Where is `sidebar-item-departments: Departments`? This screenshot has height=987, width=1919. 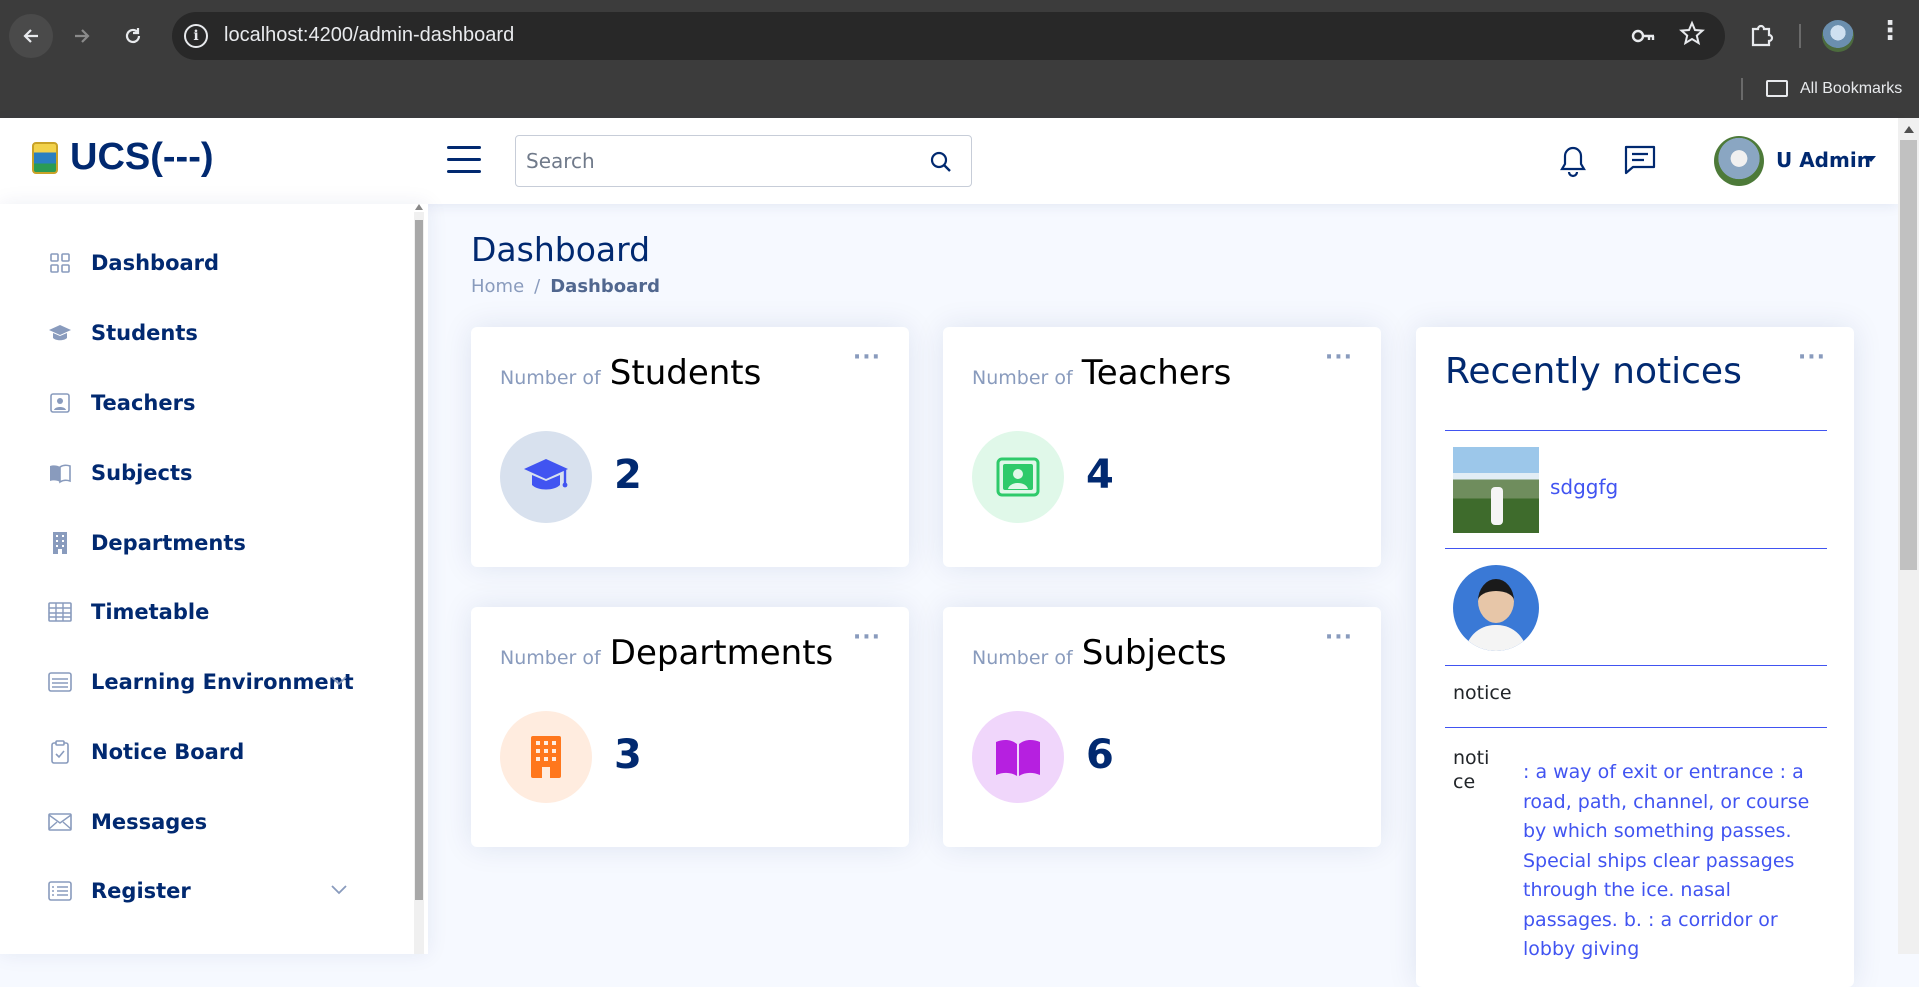
sidebar-item-departments: Departments is located at coordinates (200, 543).